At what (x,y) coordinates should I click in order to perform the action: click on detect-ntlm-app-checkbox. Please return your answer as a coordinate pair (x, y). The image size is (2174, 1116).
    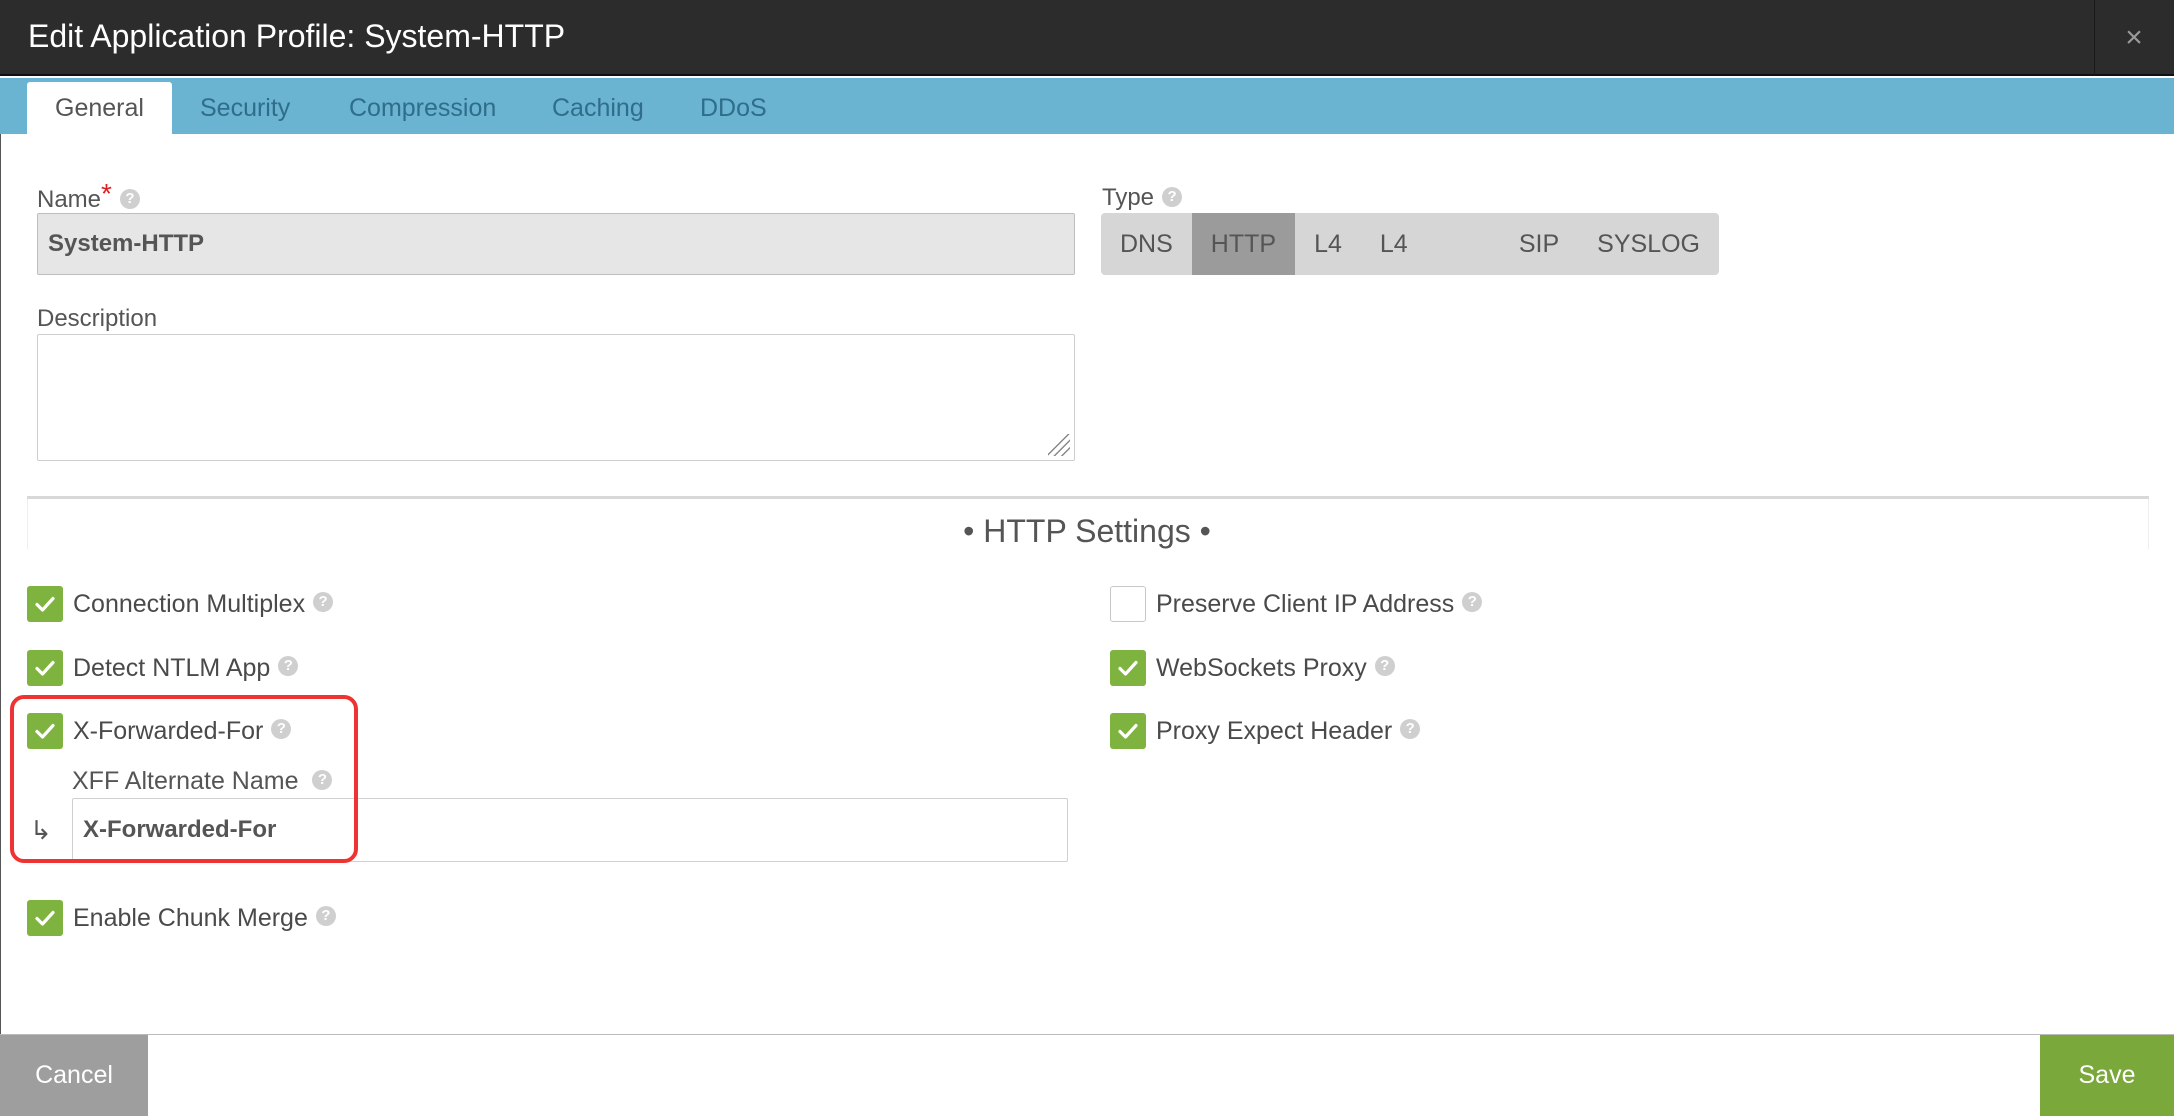
    Looking at the image, I should click on (45, 668).